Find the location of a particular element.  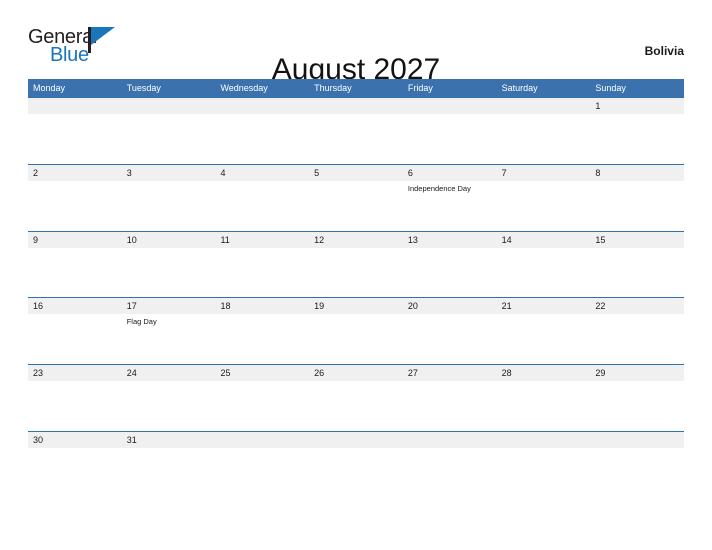

day-number: 25 is located at coordinates (262, 373).